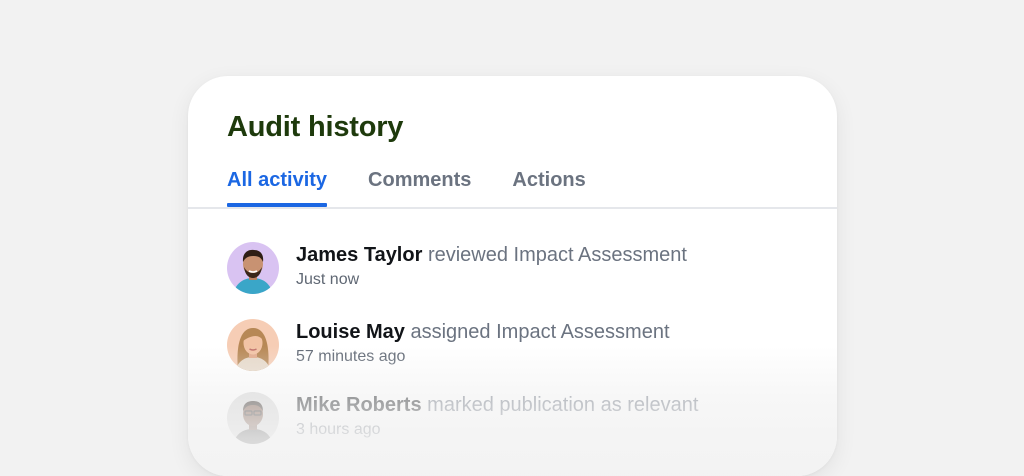 The width and height of the screenshot is (1024, 476). Describe the element at coordinates (540, 332) in the screenshot. I see `activity-action: assigned Impact Assessment` at that location.